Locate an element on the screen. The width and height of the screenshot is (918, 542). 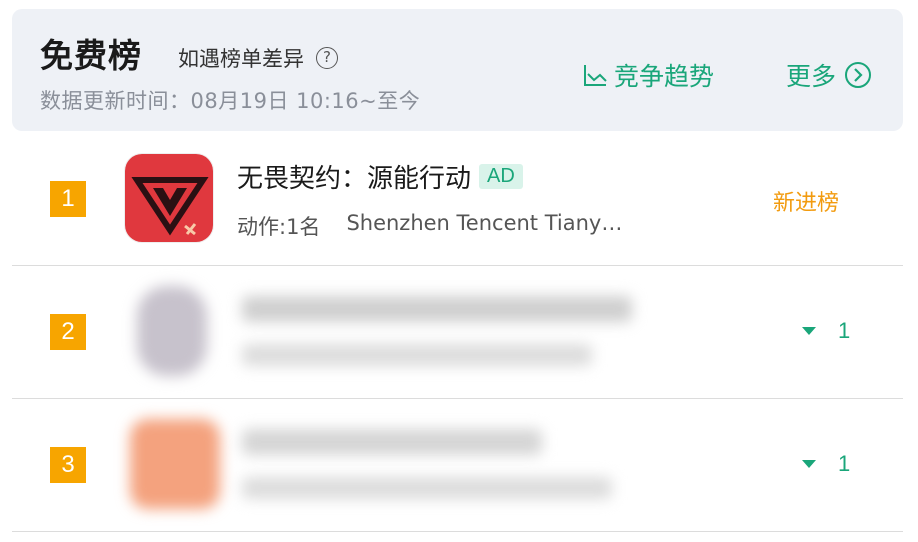
app-name: 无畏契约：源能行动 AD is located at coordinates (380, 176).